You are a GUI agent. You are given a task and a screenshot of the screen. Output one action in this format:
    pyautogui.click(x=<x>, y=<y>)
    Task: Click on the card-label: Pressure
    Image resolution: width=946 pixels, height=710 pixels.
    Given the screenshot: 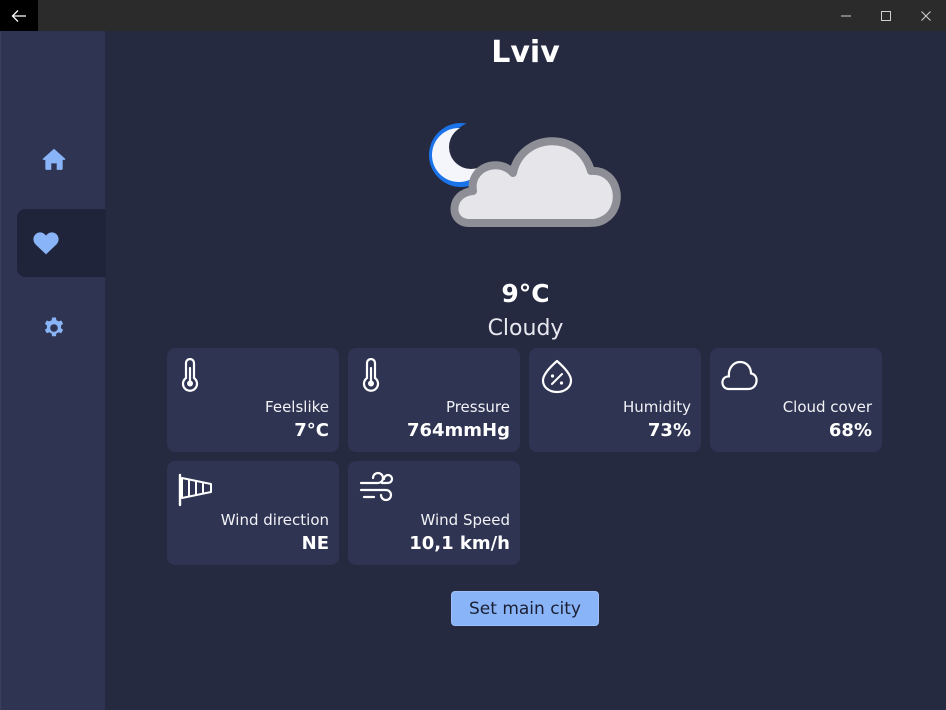 What is the action you would take?
    pyautogui.click(x=477, y=407)
    